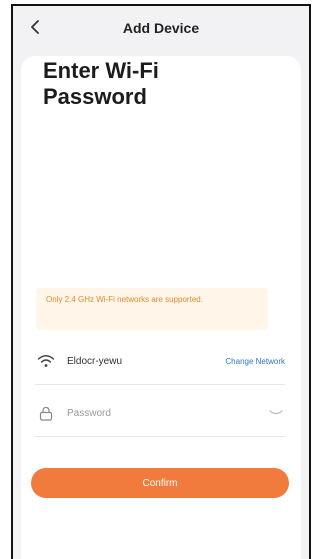 The image size is (321, 559). Describe the element at coordinates (95, 361) in the screenshot. I see `network-name: Eldocr-yewu` at that location.